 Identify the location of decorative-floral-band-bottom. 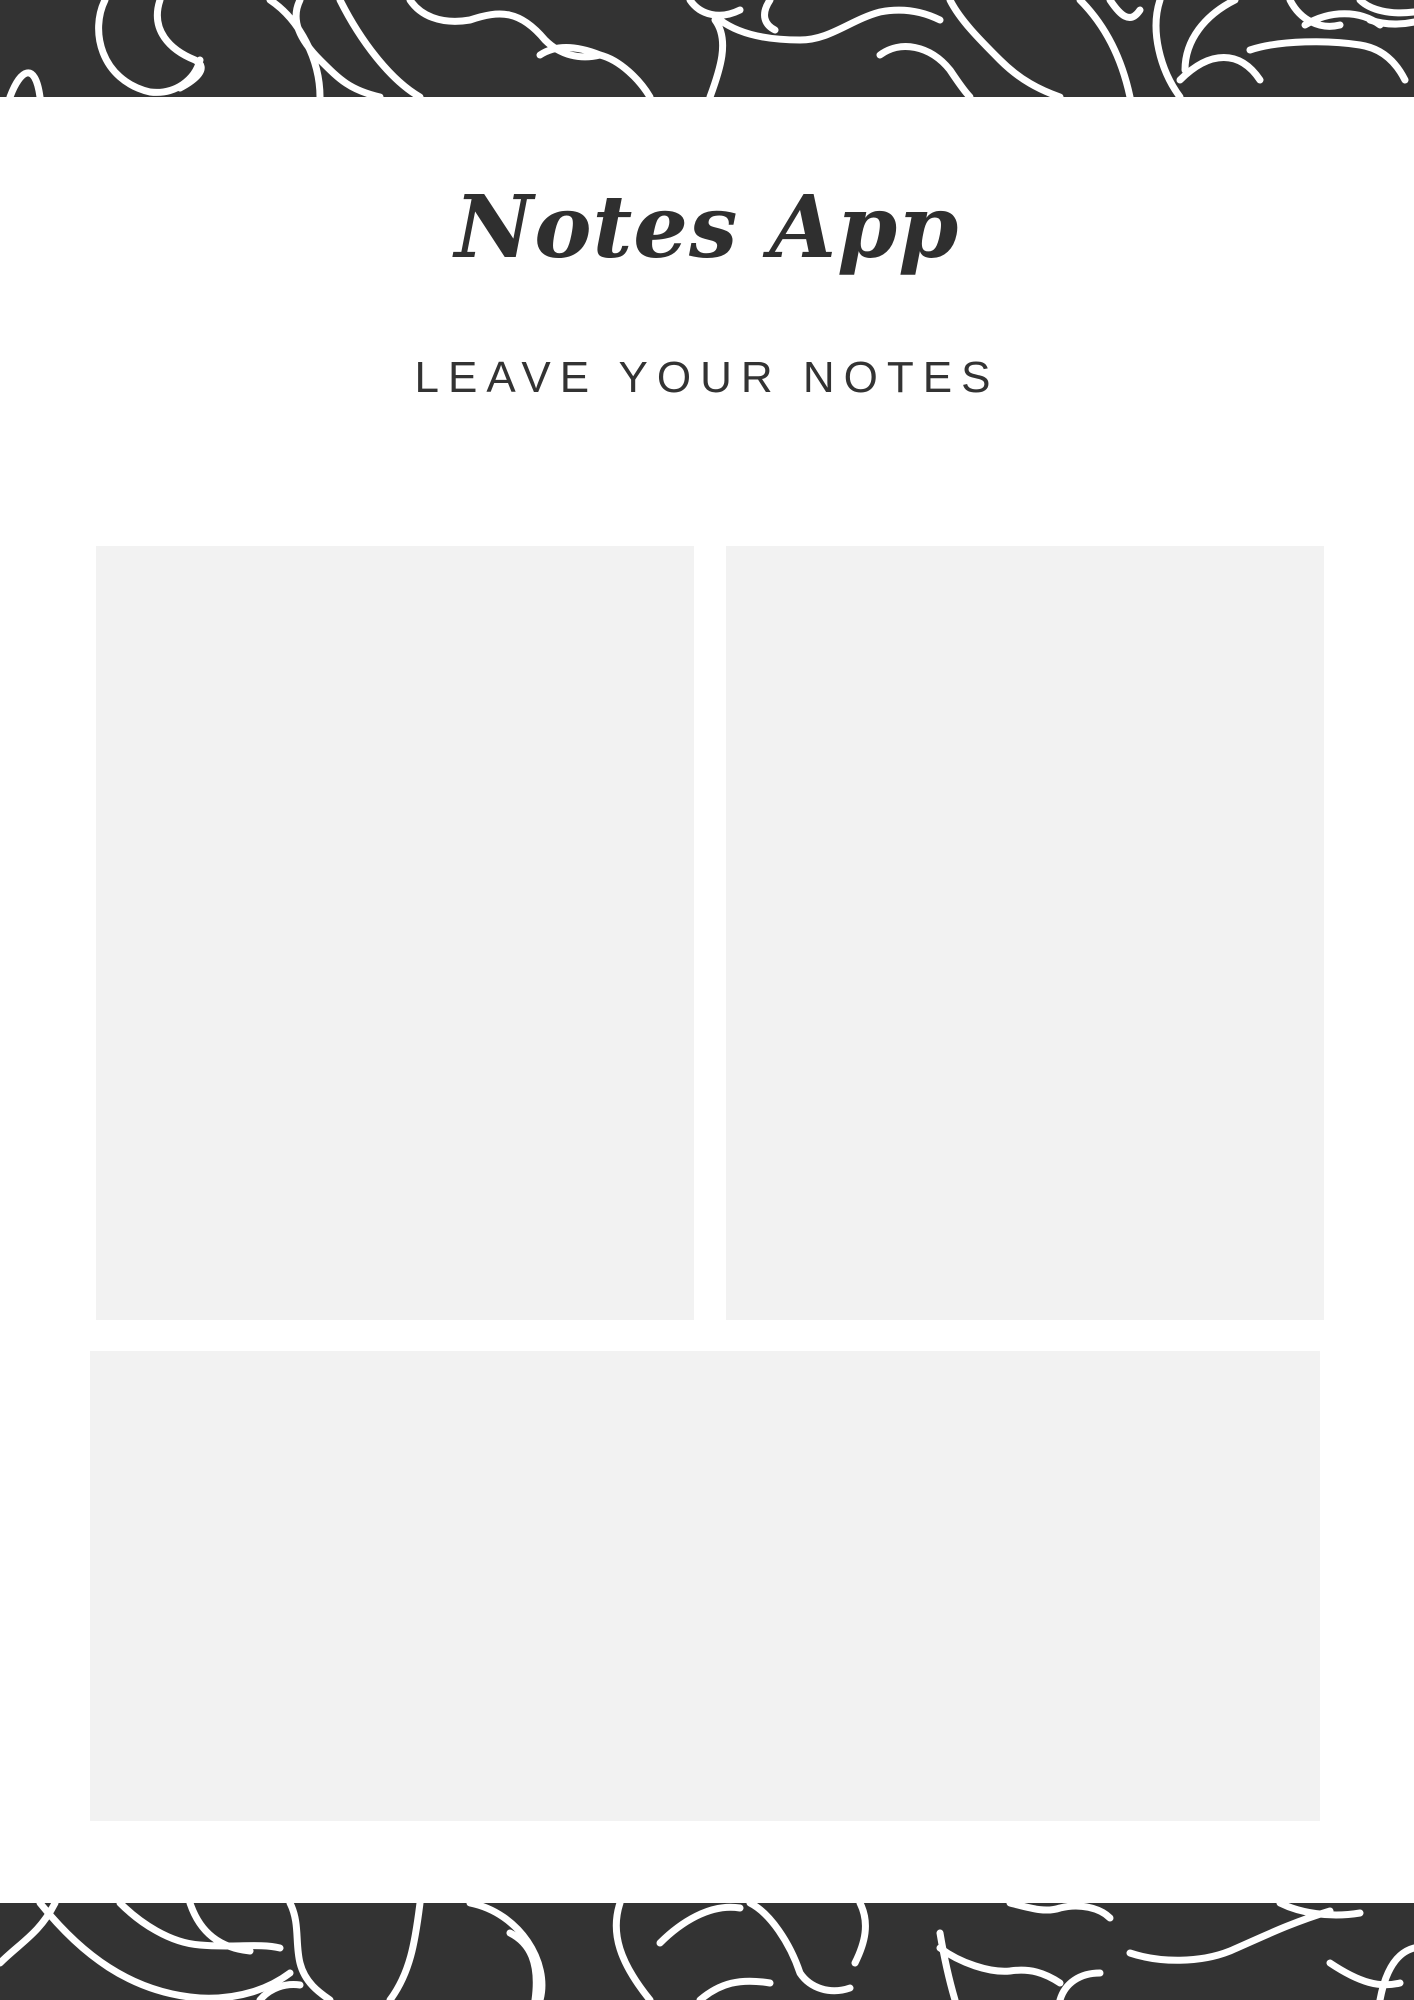
(707, 1951).